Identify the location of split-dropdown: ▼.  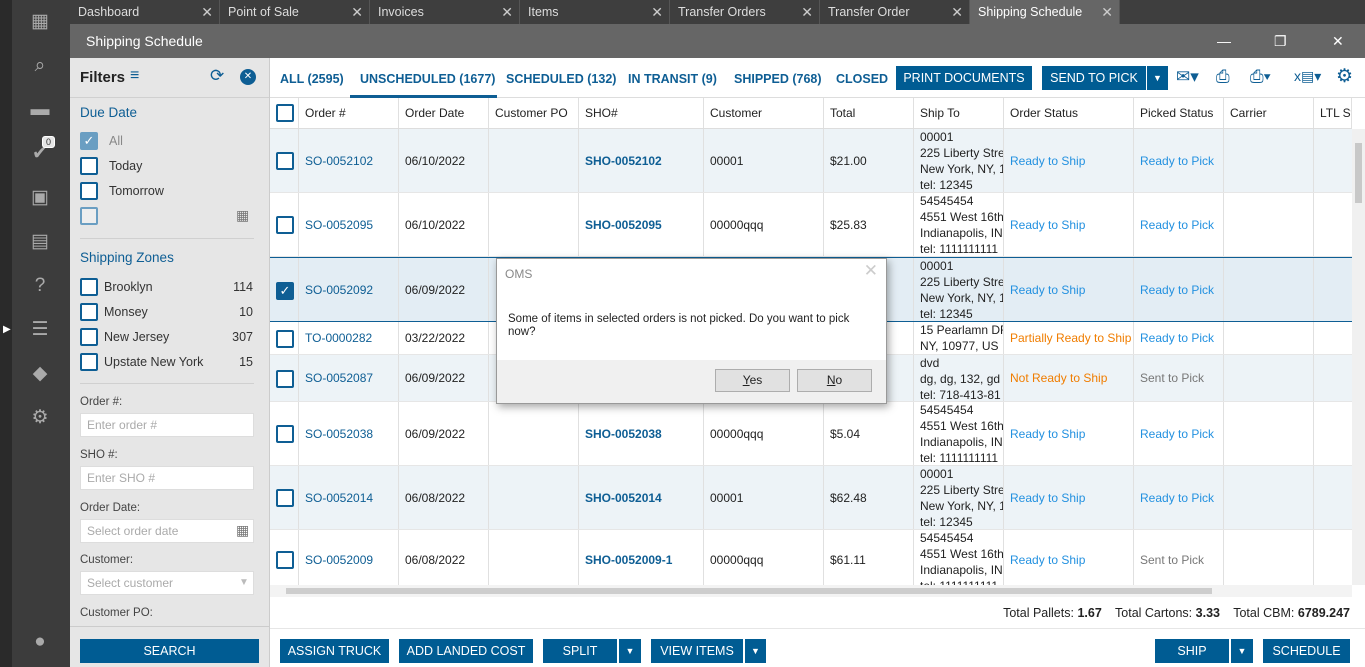
(630, 651).